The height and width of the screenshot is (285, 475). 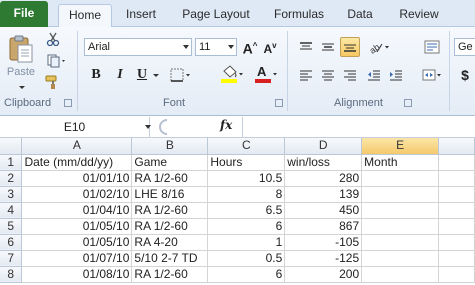 What do you see at coordinates (11, 274) in the screenshot?
I see `row-header: 8` at bounding box center [11, 274].